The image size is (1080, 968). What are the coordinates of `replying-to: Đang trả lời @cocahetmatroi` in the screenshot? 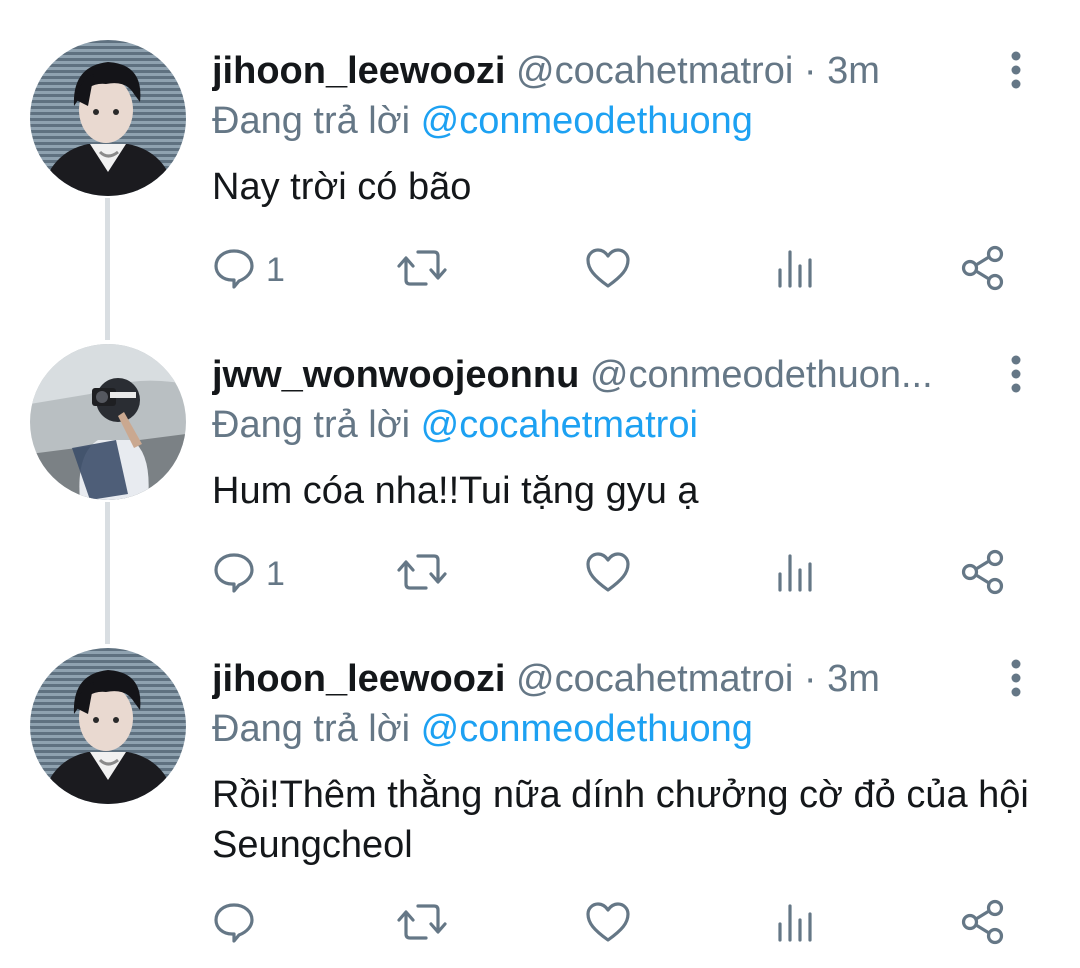 It's located at (455, 425).